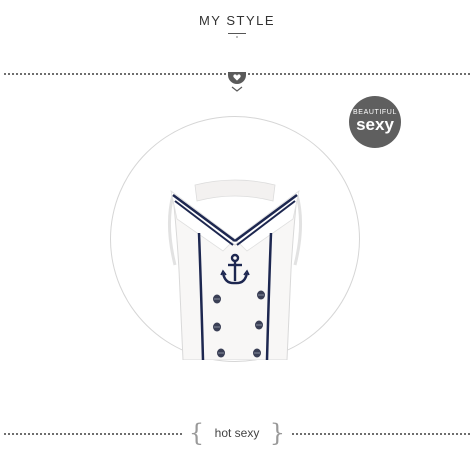  Describe the element at coordinates (237, 89) in the screenshot. I see `chevron-down-icon` at that location.